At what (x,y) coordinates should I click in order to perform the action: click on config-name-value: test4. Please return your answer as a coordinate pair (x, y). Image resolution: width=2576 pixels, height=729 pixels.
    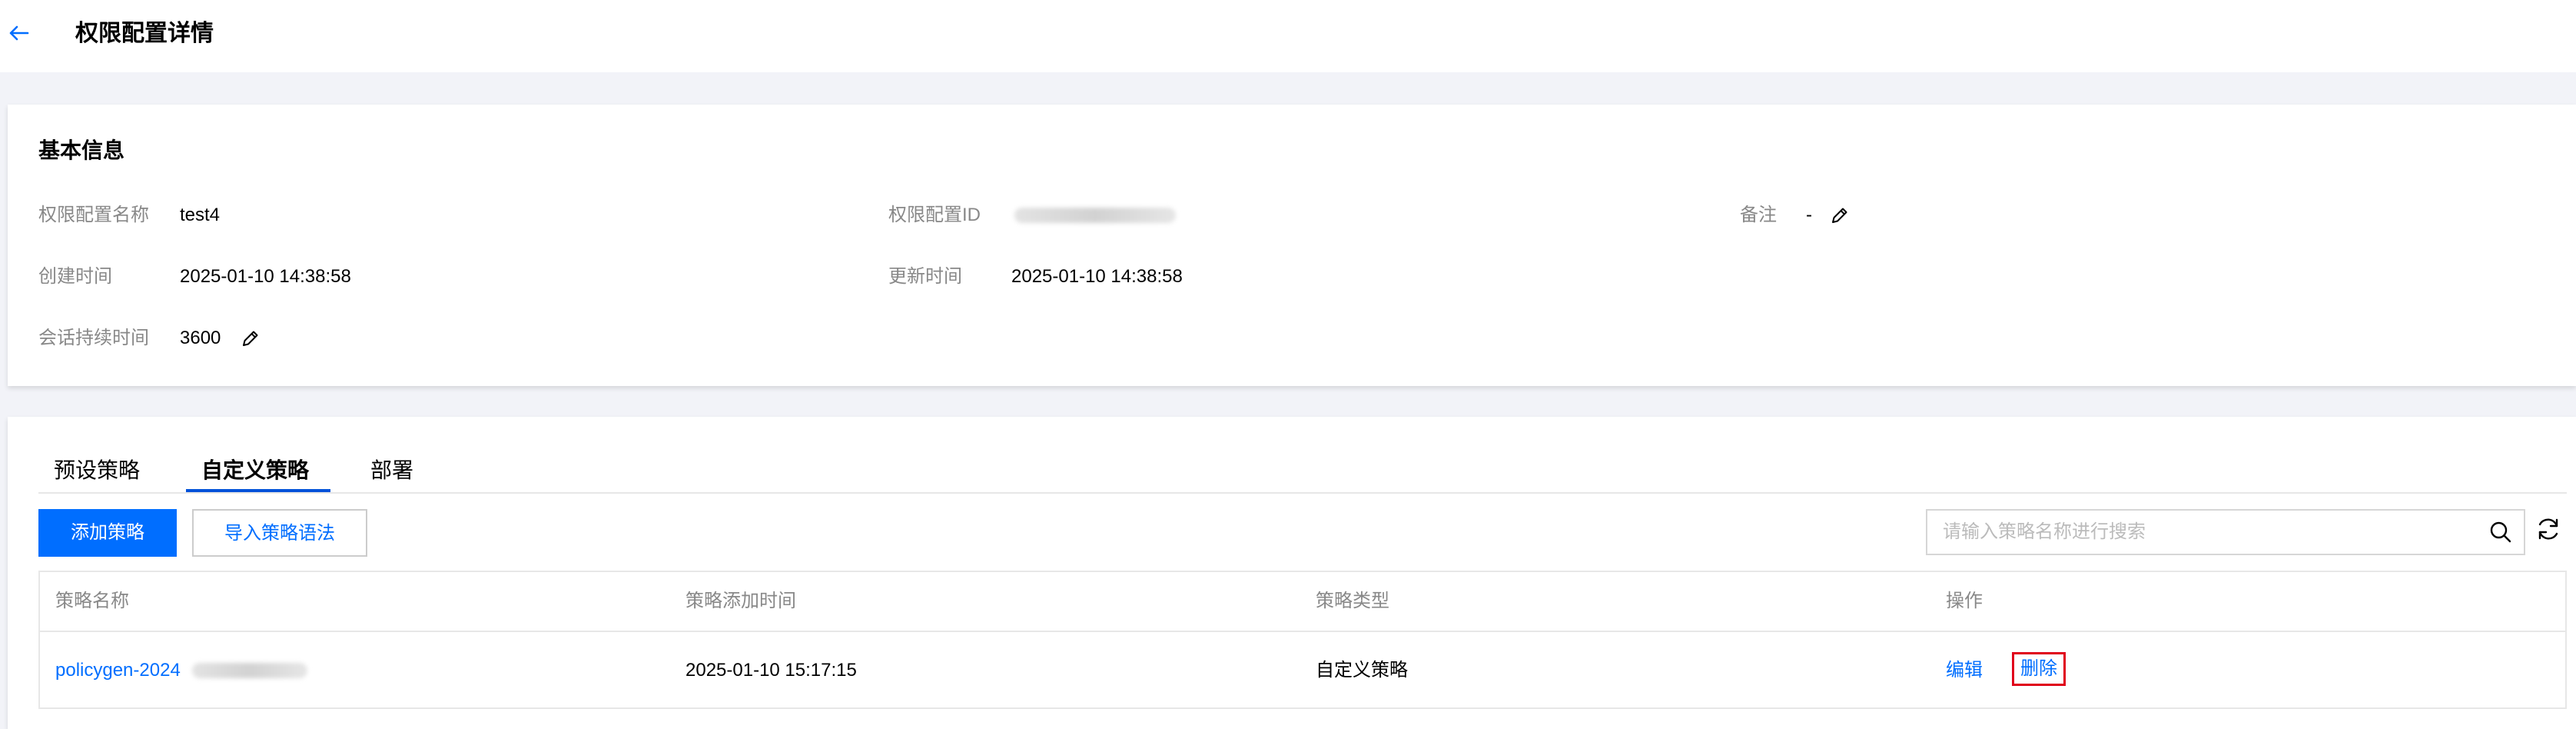
    Looking at the image, I should click on (201, 215).